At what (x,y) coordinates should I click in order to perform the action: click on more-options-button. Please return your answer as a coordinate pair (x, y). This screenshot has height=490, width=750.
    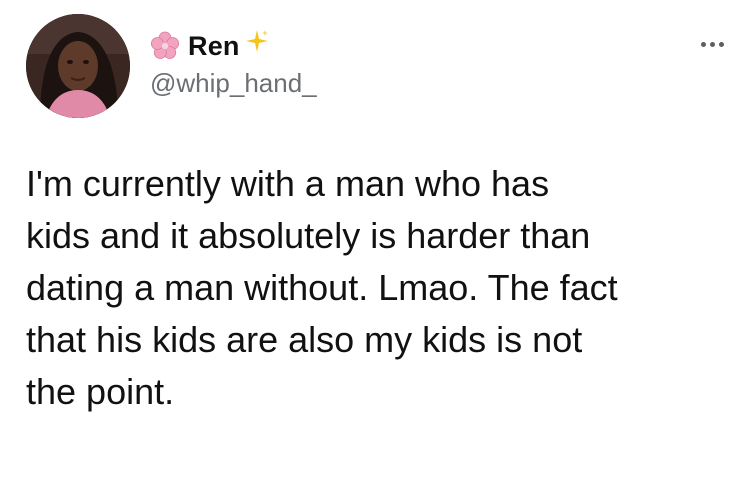
    Looking at the image, I should click on (712, 44).